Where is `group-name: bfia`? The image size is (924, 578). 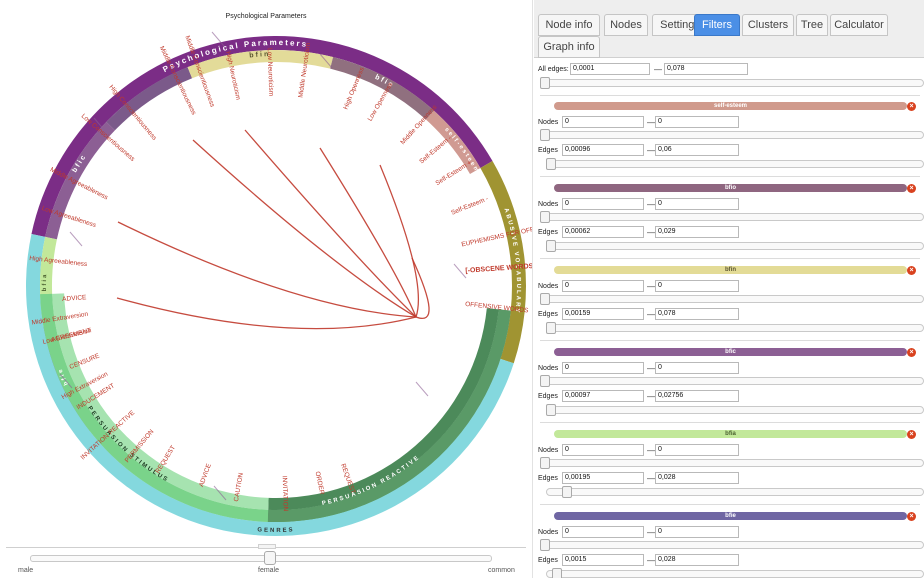 group-name: bfia is located at coordinates (730, 434).